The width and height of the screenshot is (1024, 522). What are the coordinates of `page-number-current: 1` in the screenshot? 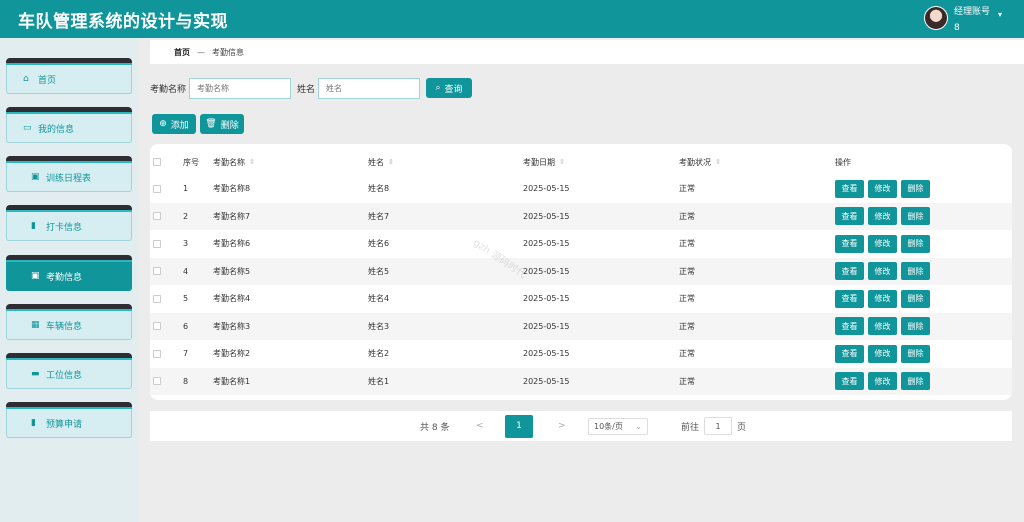 It's located at (519, 426).